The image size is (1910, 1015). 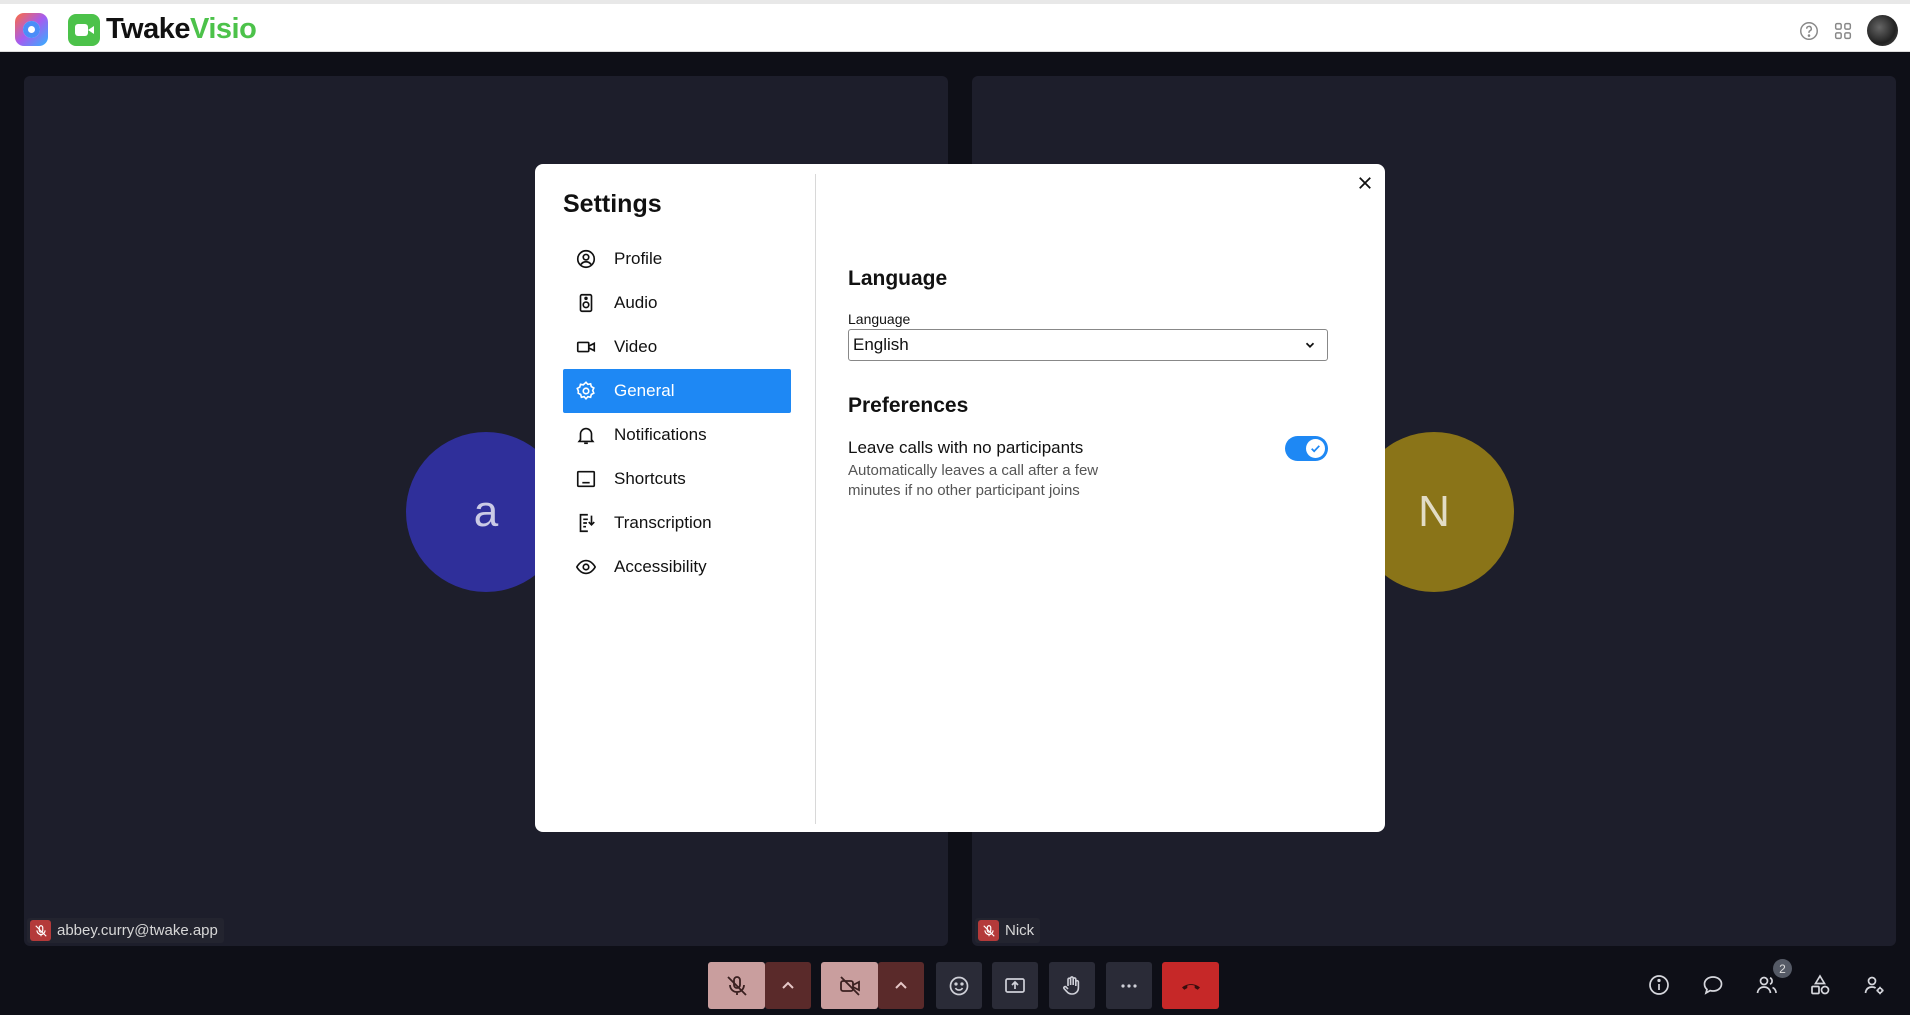 I want to click on settings-nav-general: General, so click(x=677, y=391).